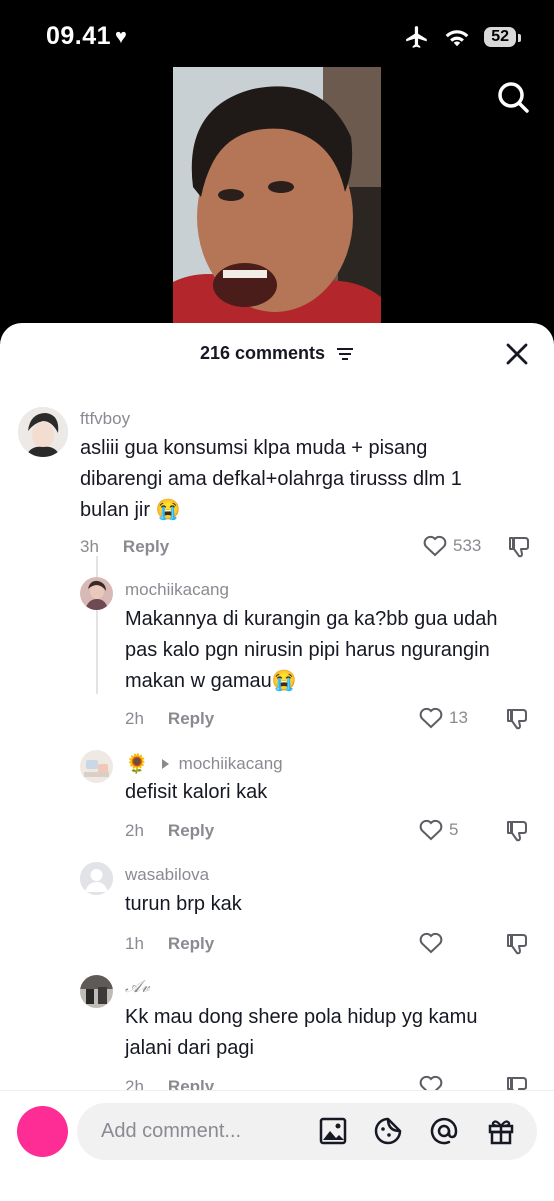 The height and width of the screenshot is (1201, 554). What do you see at coordinates (254, 448) in the screenshot?
I see `comment-line: asliii gua konsumsi klpa muda + pisang` at bounding box center [254, 448].